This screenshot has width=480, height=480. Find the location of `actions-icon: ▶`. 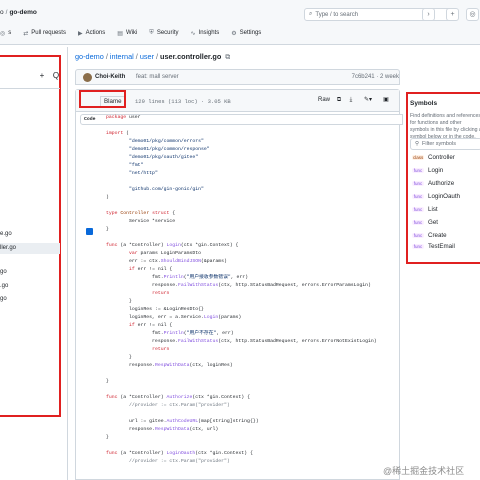

actions-icon: ▶ is located at coordinates (80, 33).